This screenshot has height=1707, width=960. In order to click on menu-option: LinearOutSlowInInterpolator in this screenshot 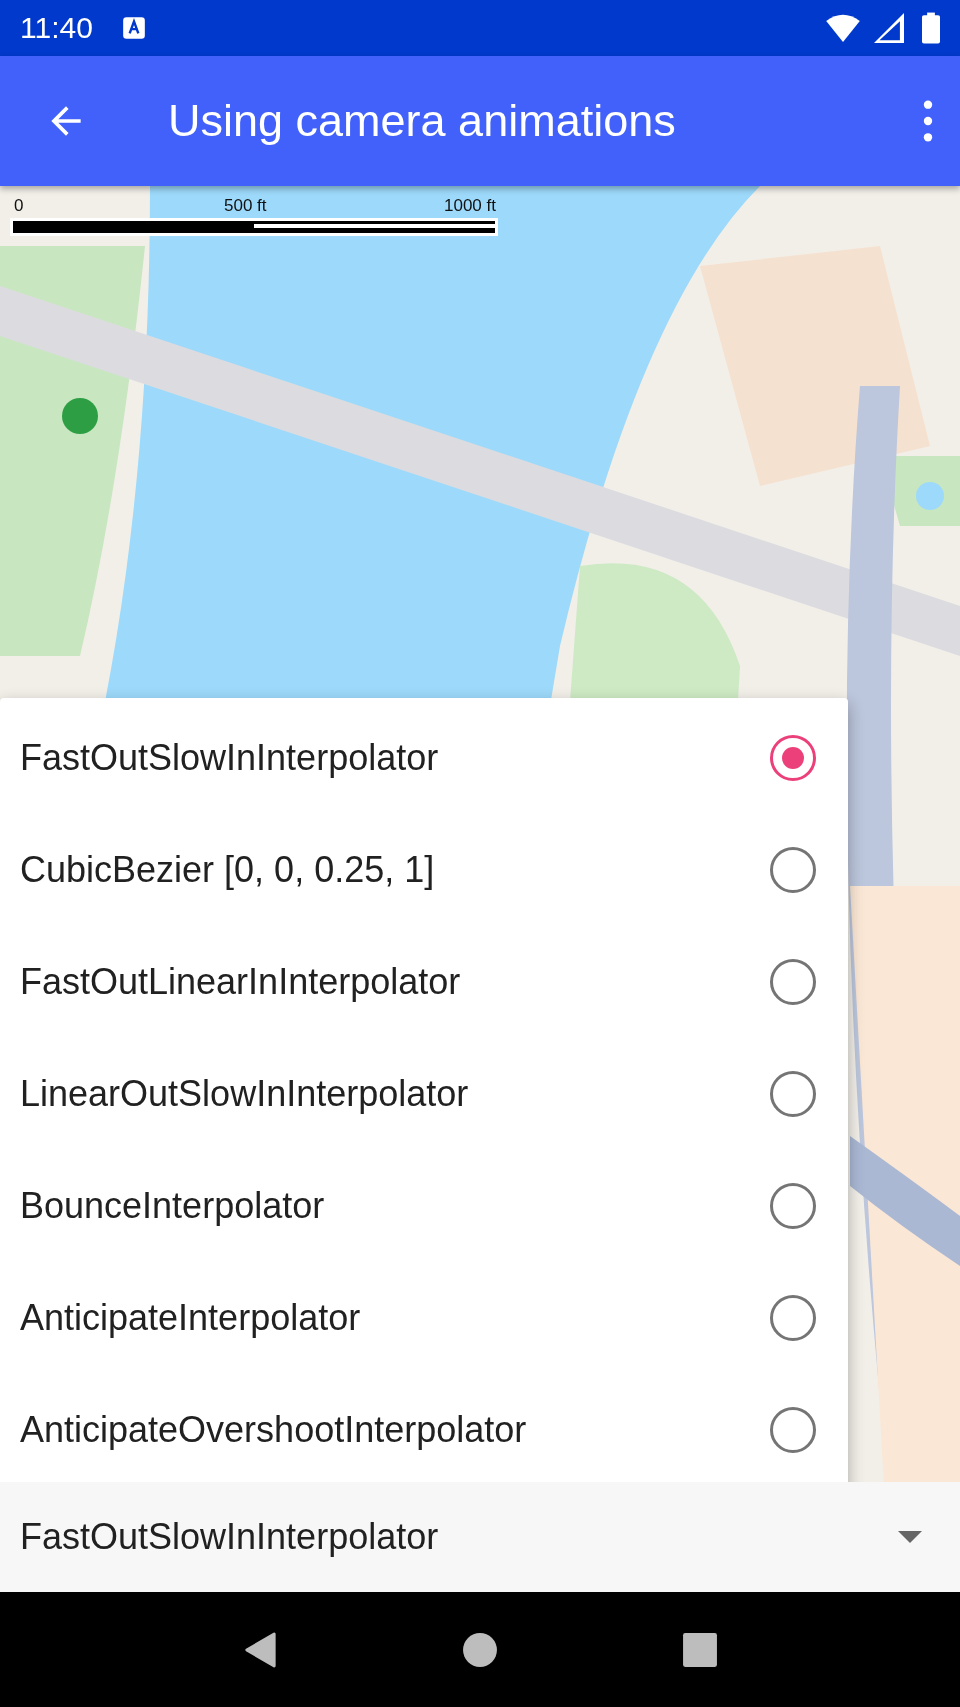, I will do `click(424, 1094)`.